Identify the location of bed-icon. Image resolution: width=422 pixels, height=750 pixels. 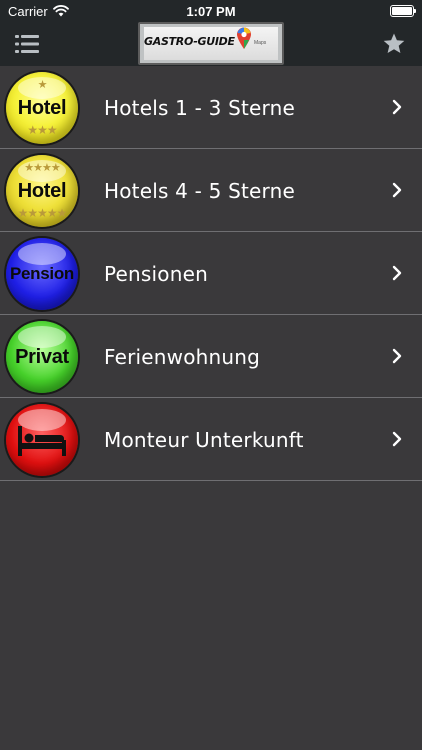
(42, 441).